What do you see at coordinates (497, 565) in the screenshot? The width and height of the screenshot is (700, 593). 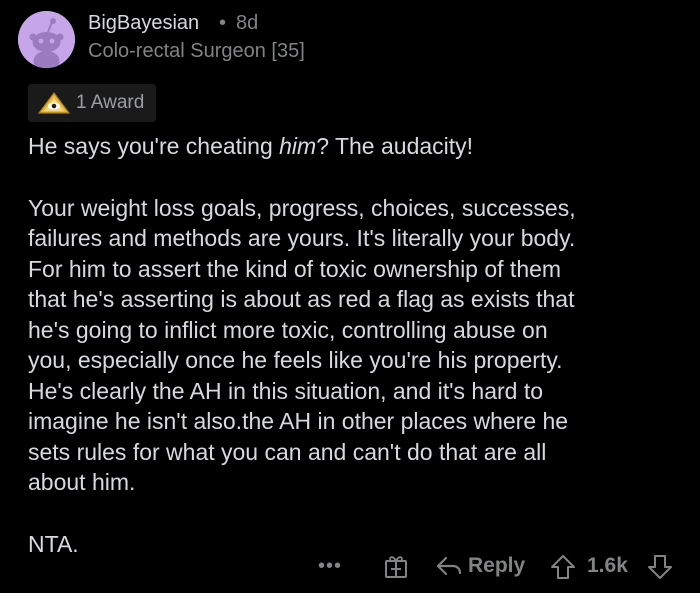 I see `reply-label: Reply` at bounding box center [497, 565].